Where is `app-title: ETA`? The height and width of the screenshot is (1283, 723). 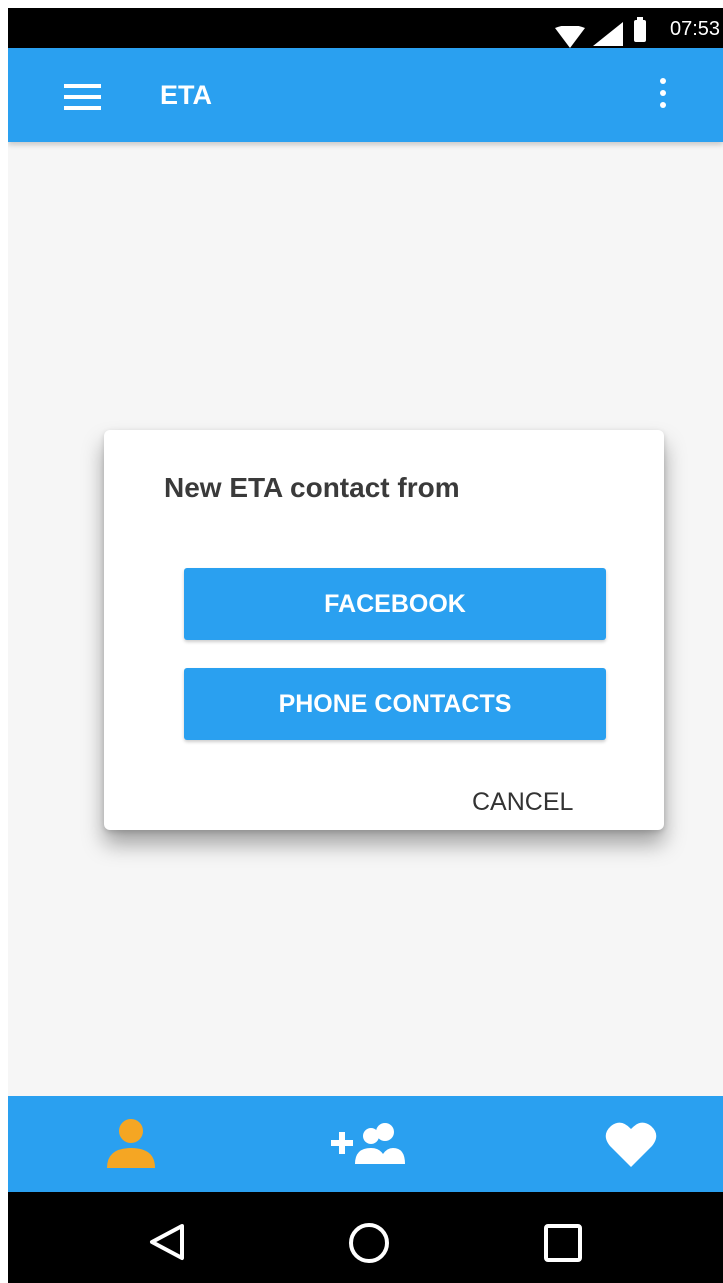
app-title: ETA is located at coordinates (186, 95).